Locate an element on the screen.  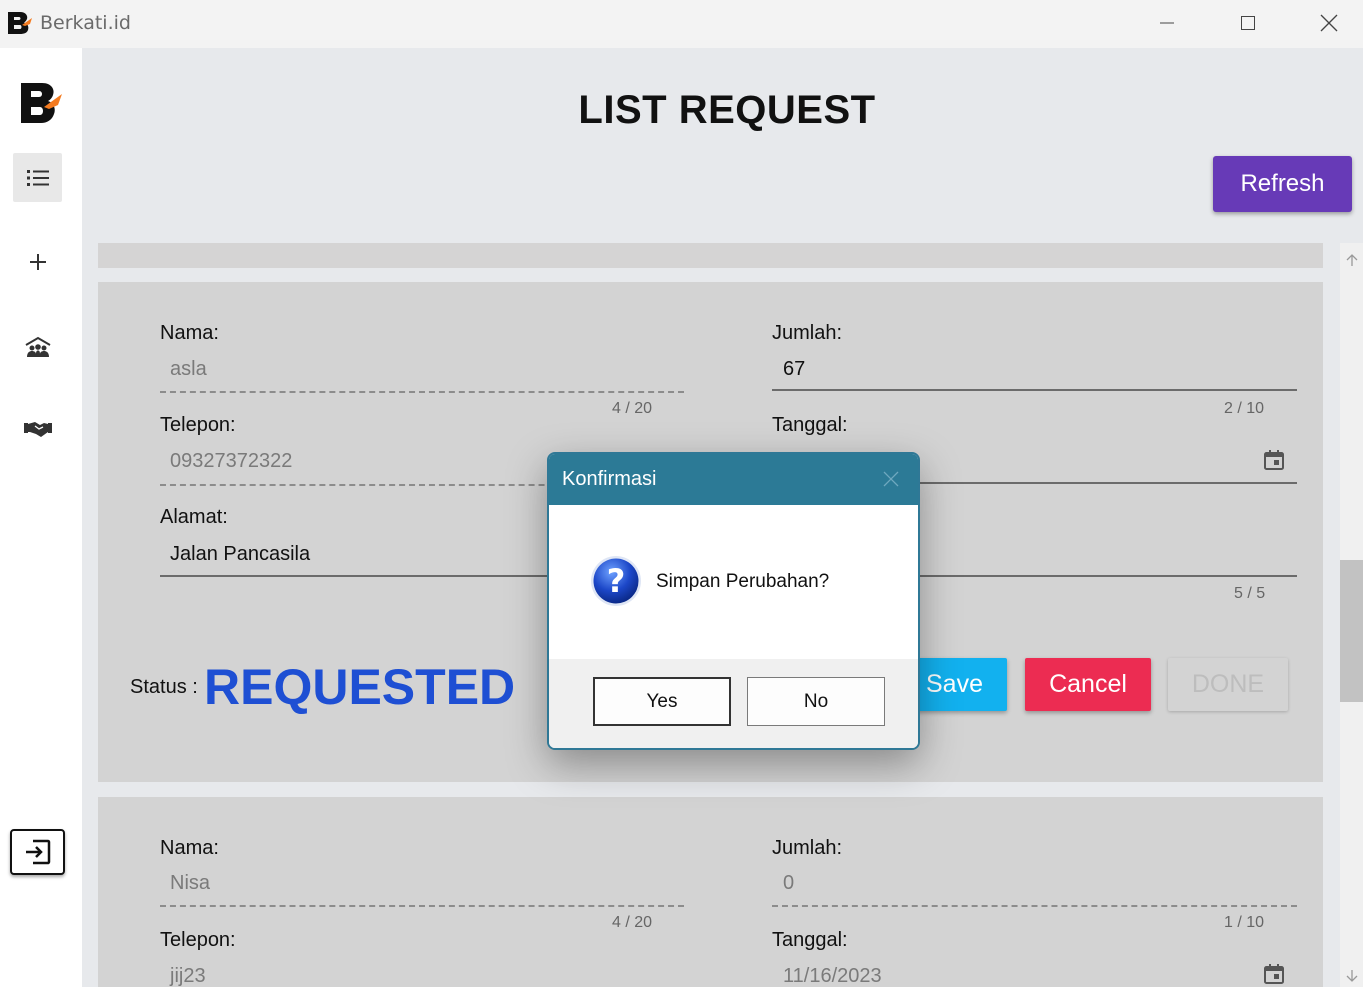
done-button: DONE is located at coordinates (1228, 684).